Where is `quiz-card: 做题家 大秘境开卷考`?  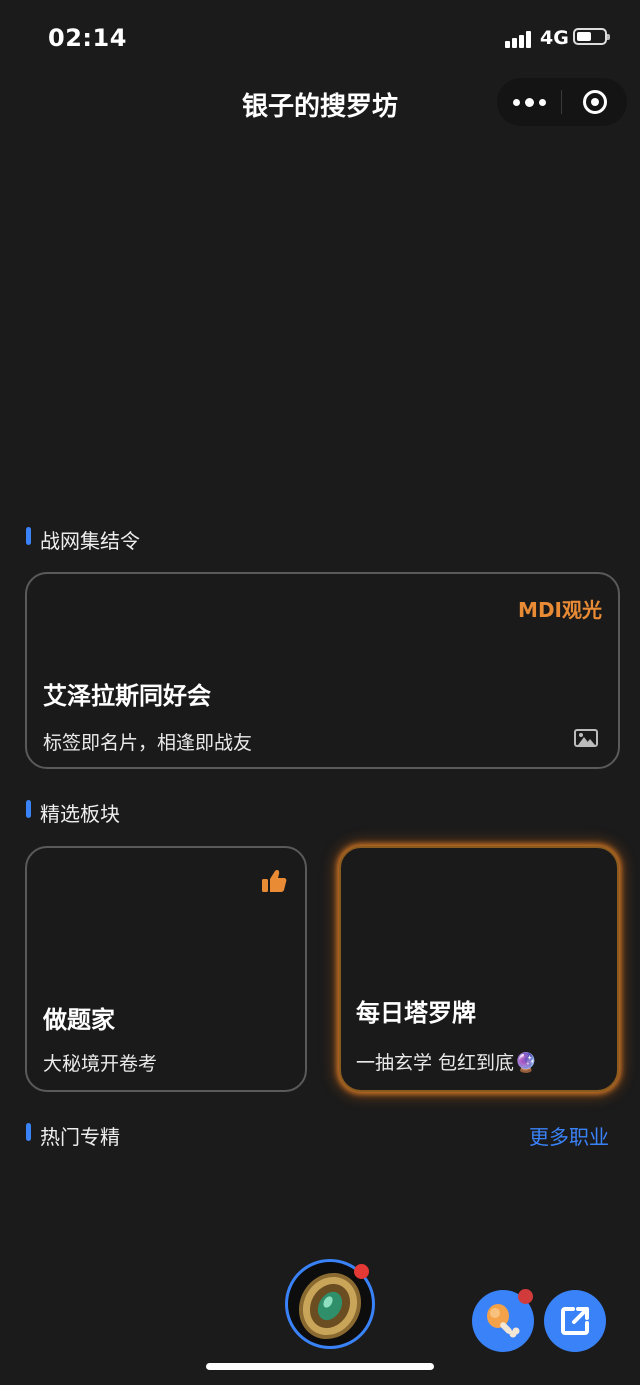 quiz-card: 做题家 大秘境开卷考 is located at coordinates (166, 969).